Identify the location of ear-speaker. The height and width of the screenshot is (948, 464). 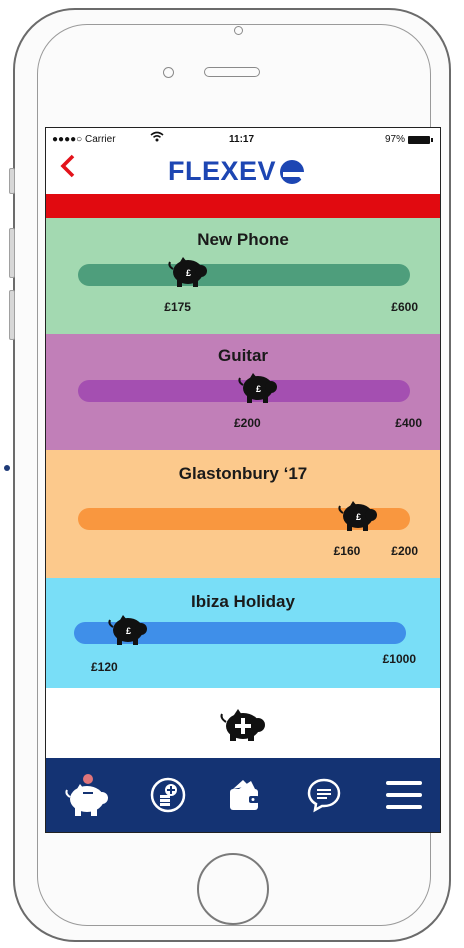
(232, 72).